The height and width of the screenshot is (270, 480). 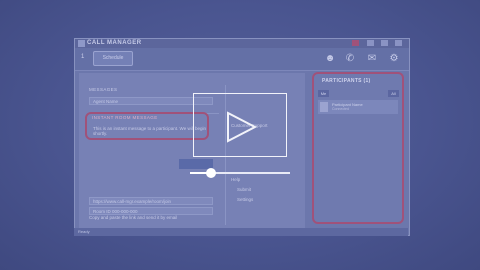 I want to click on maximize-window-button, so click(x=384, y=43).